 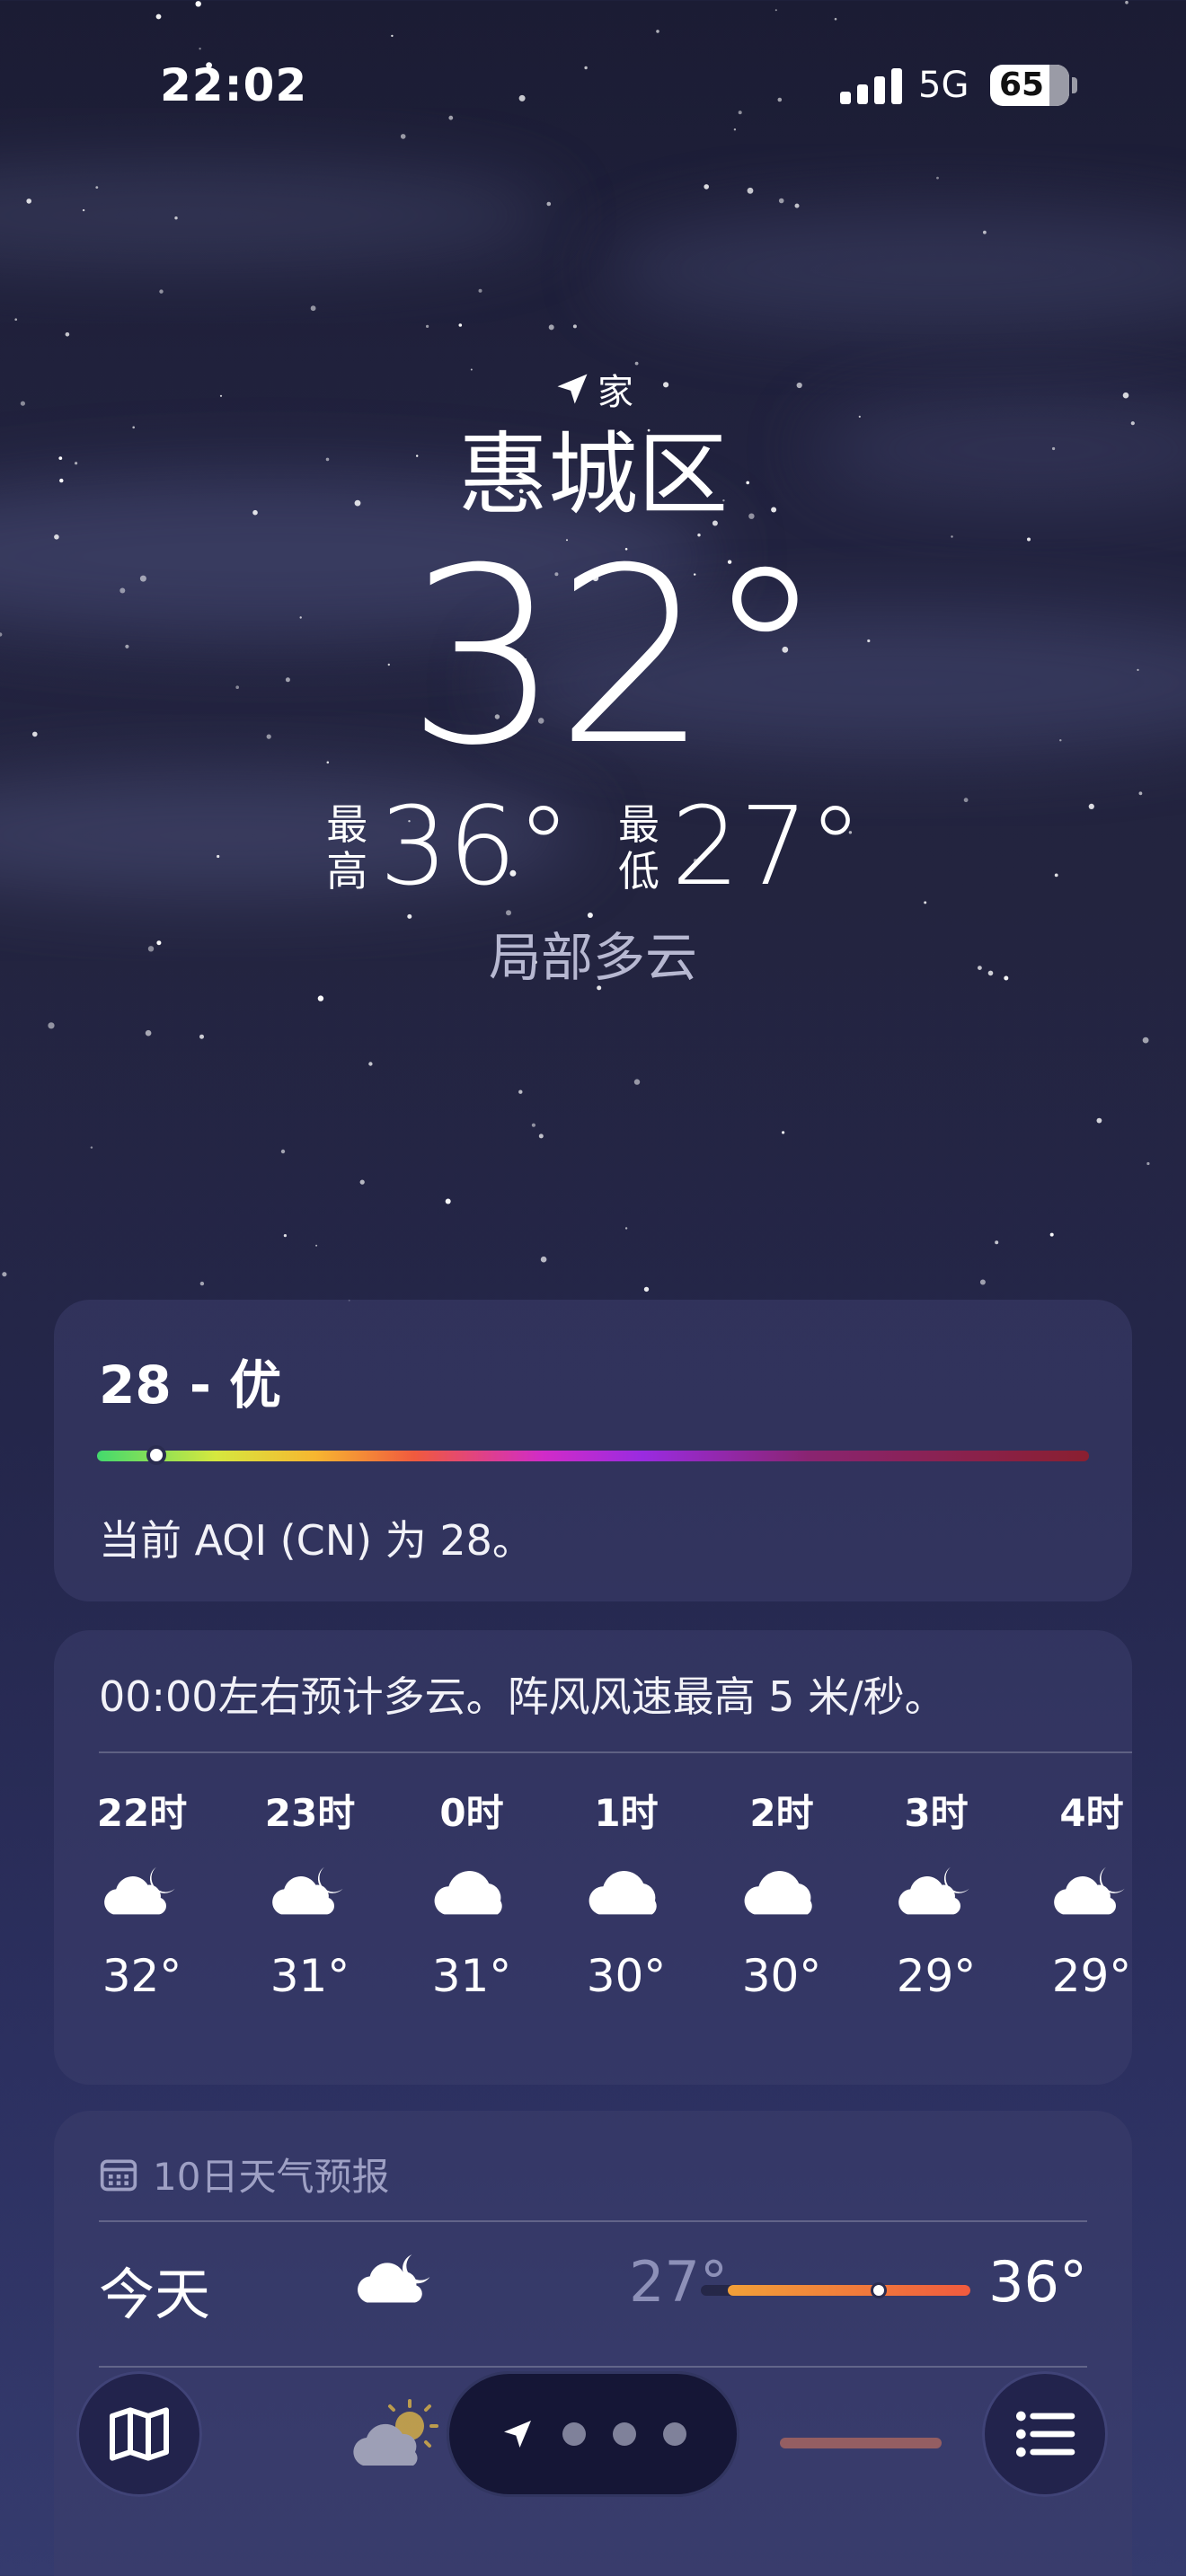 I want to click on daily-row-today: 今天 27° 36°, so click(x=593, y=2282).